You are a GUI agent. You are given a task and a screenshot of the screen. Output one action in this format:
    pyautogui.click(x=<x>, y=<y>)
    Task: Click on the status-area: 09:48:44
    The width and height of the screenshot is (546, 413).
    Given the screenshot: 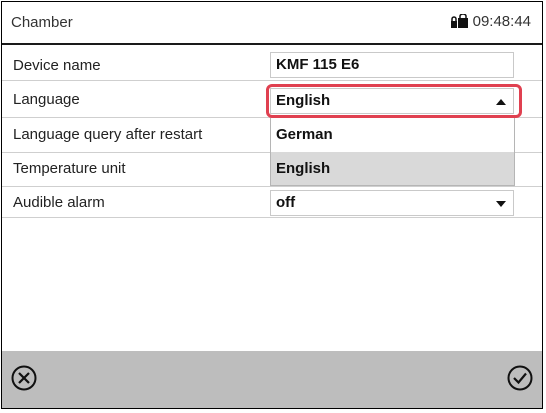 What is the action you would take?
    pyautogui.click(x=490, y=21)
    